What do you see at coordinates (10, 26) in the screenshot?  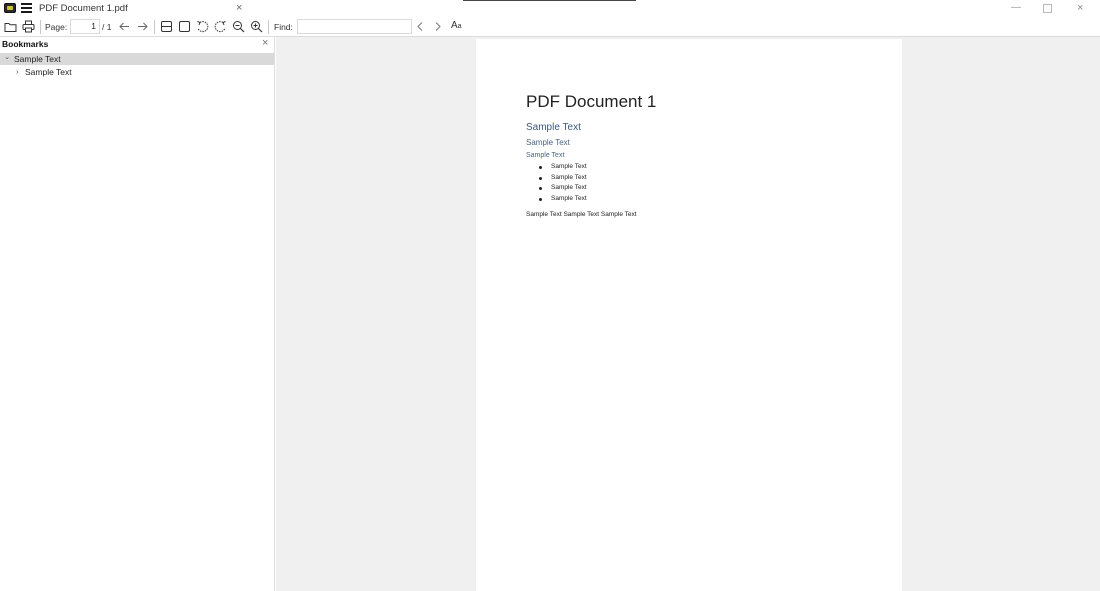 I see `open-folder-icon` at bounding box center [10, 26].